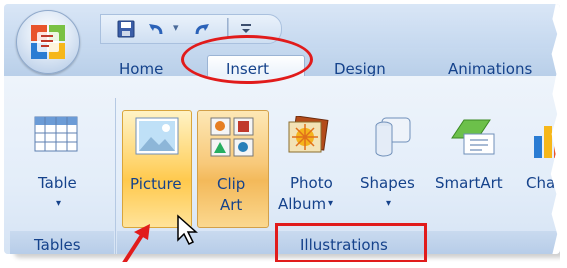 This screenshot has width=567, height=268. What do you see at coordinates (392, 168) in the screenshot?
I see `shapes-button: Shapes ▾` at bounding box center [392, 168].